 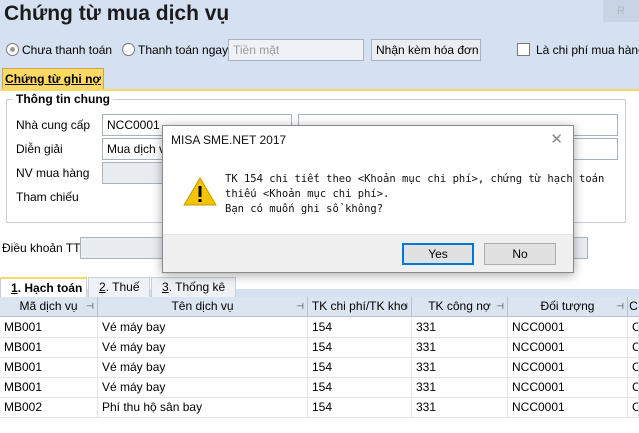 I want to click on dialog-title: MISA SME.NET 2017, so click(x=229, y=140).